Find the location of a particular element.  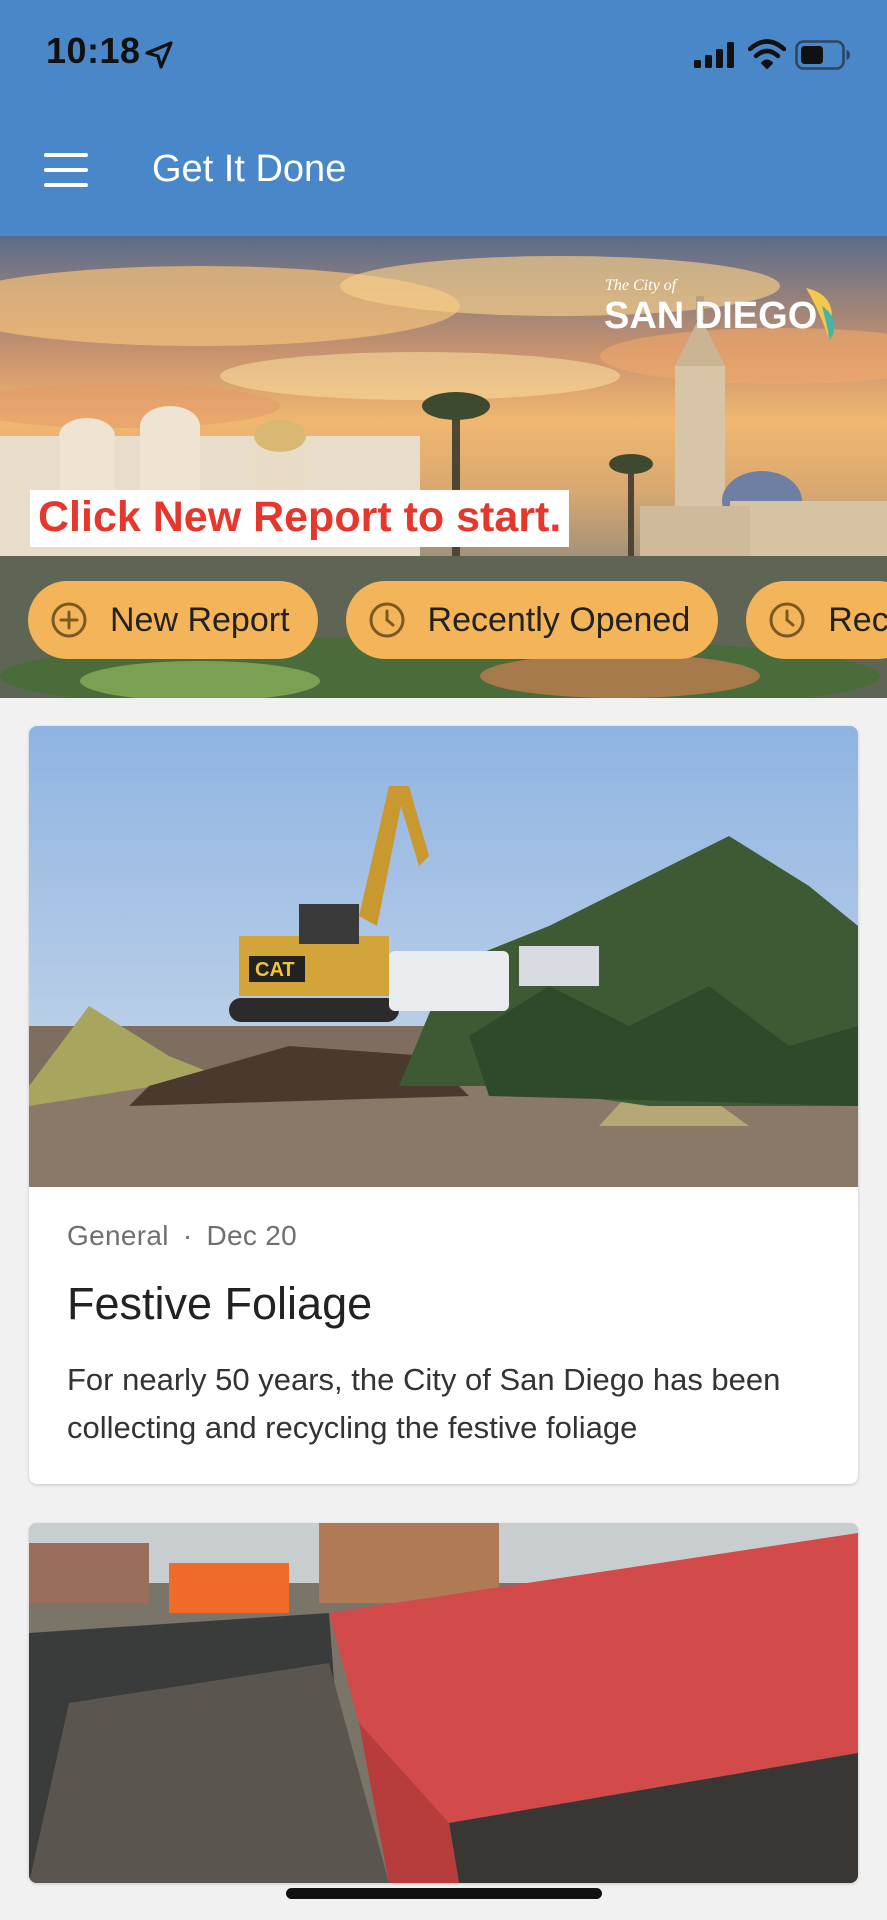

svg-text: CAT is located at coordinates (275, 970).